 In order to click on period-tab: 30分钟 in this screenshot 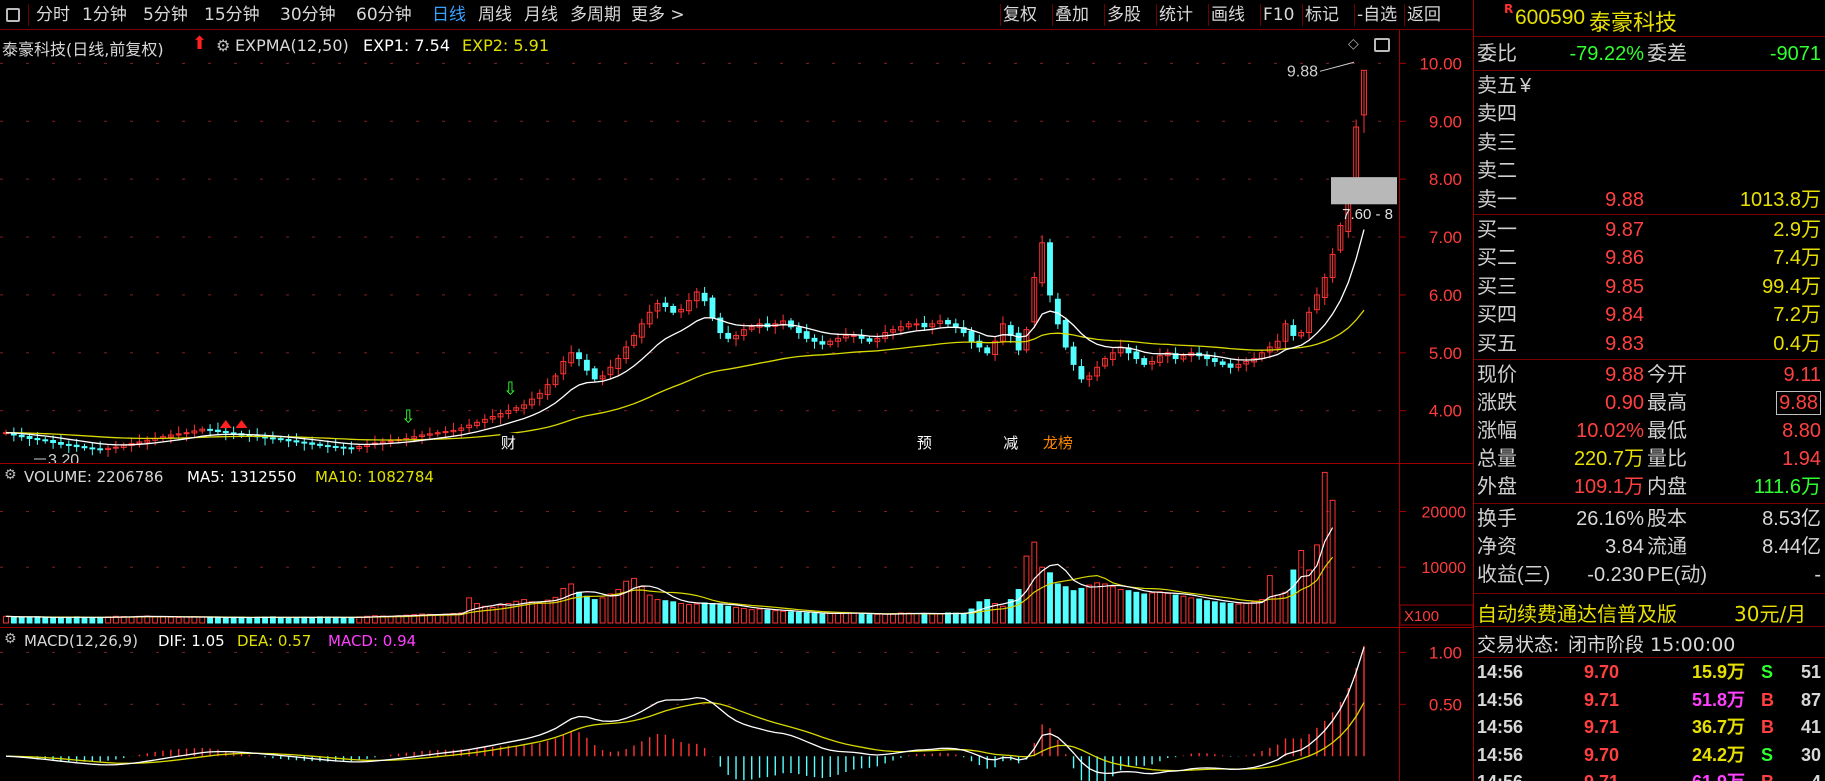, I will do `click(308, 15)`.